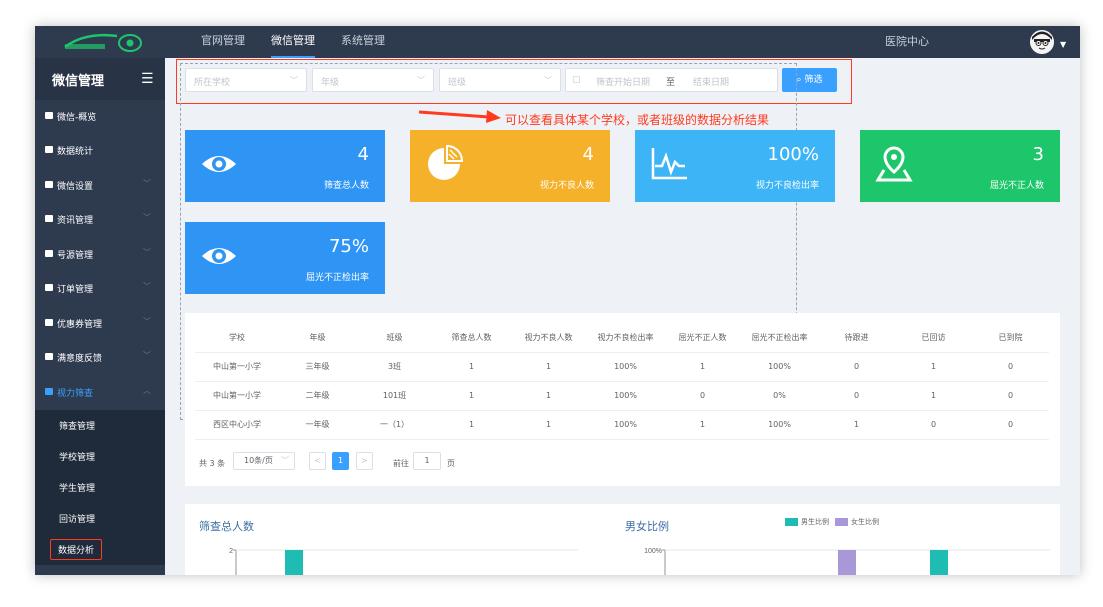  I want to click on prev-page-button: <, so click(317, 461).